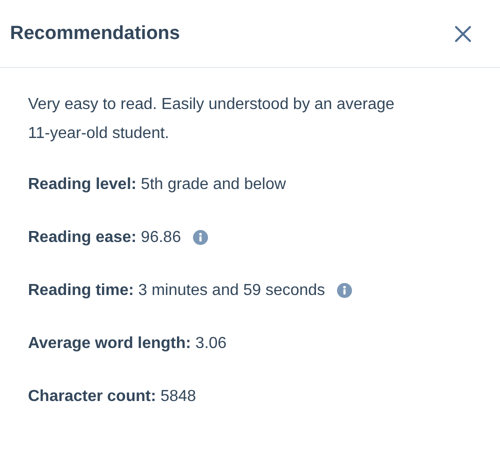  I want to click on close-button, so click(463, 33).